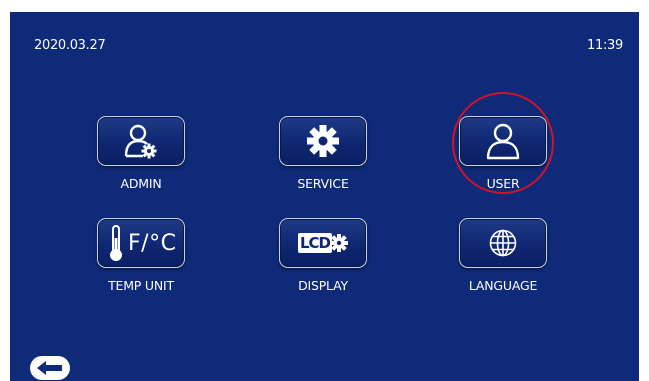 The width and height of the screenshot is (649, 381). Describe the element at coordinates (70, 45) in the screenshot. I see `date-display: 2020.03.27` at that location.